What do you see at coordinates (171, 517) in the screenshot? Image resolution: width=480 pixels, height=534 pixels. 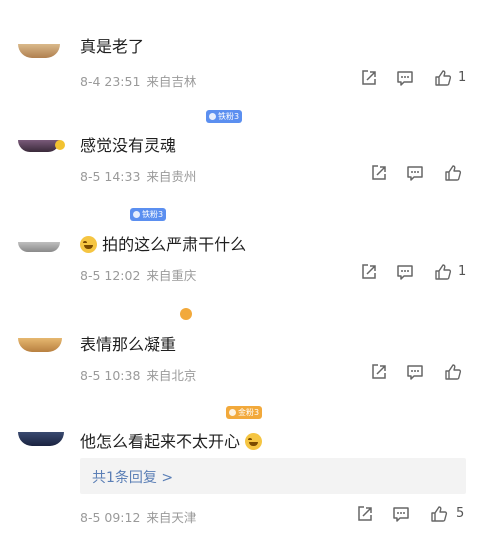 I see `comment-location: 来自天津` at bounding box center [171, 517].